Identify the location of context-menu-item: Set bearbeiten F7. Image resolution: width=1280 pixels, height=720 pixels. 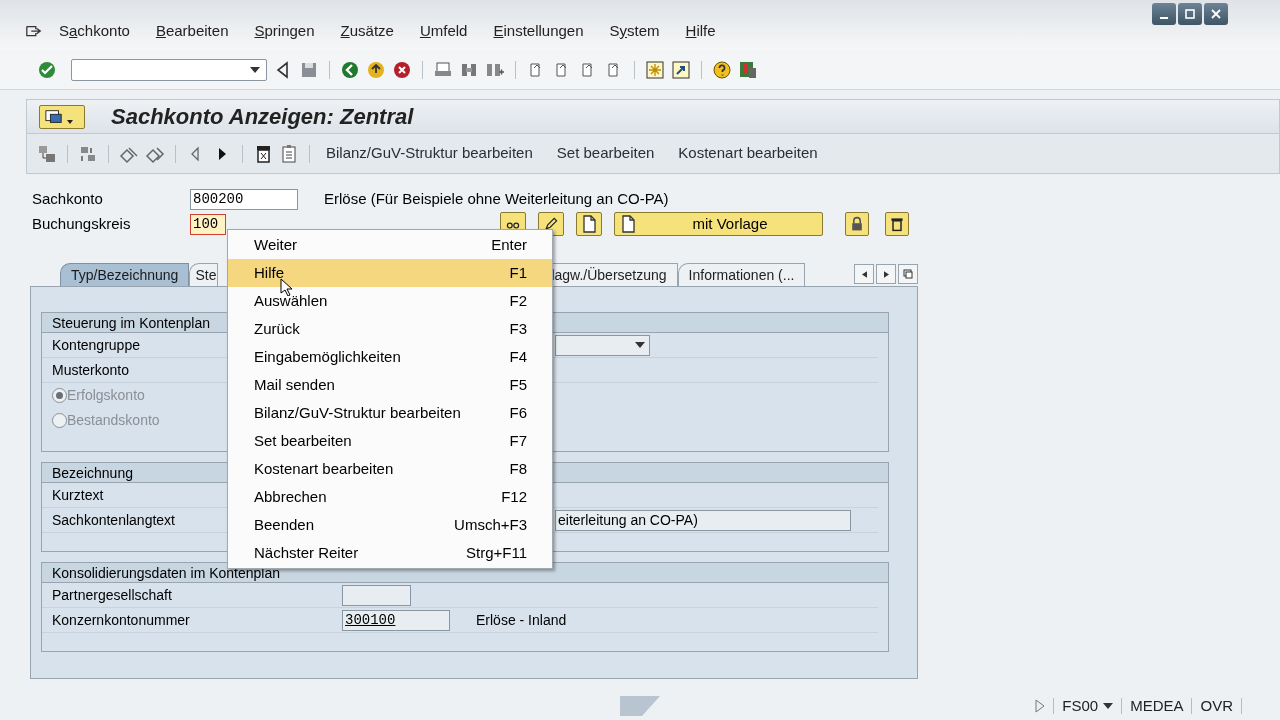
(390, 441).